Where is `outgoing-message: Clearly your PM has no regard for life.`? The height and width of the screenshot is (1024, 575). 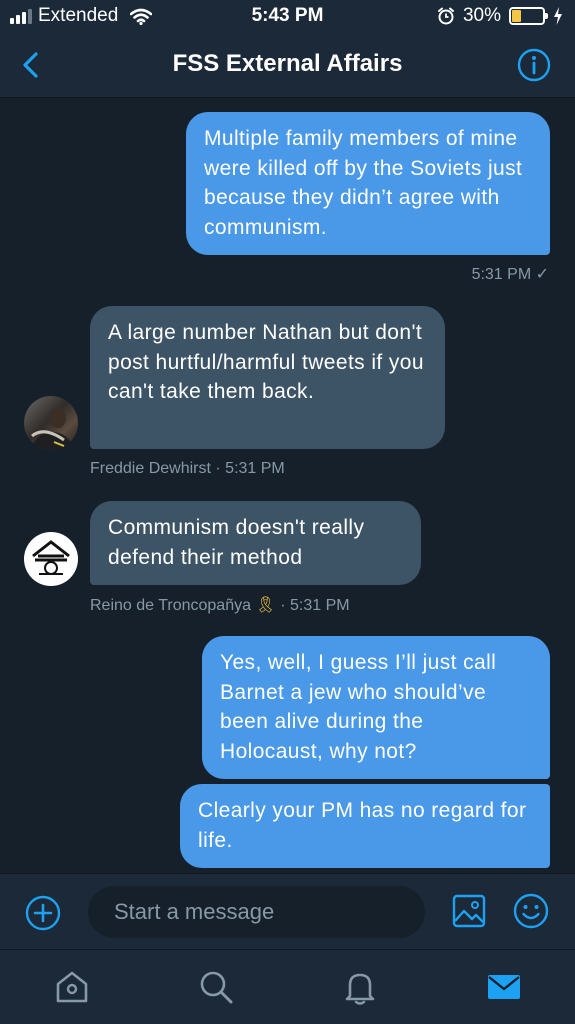 outgoing-message: Clearly your PM has no regard for life. is located at coordinates (365, 826).